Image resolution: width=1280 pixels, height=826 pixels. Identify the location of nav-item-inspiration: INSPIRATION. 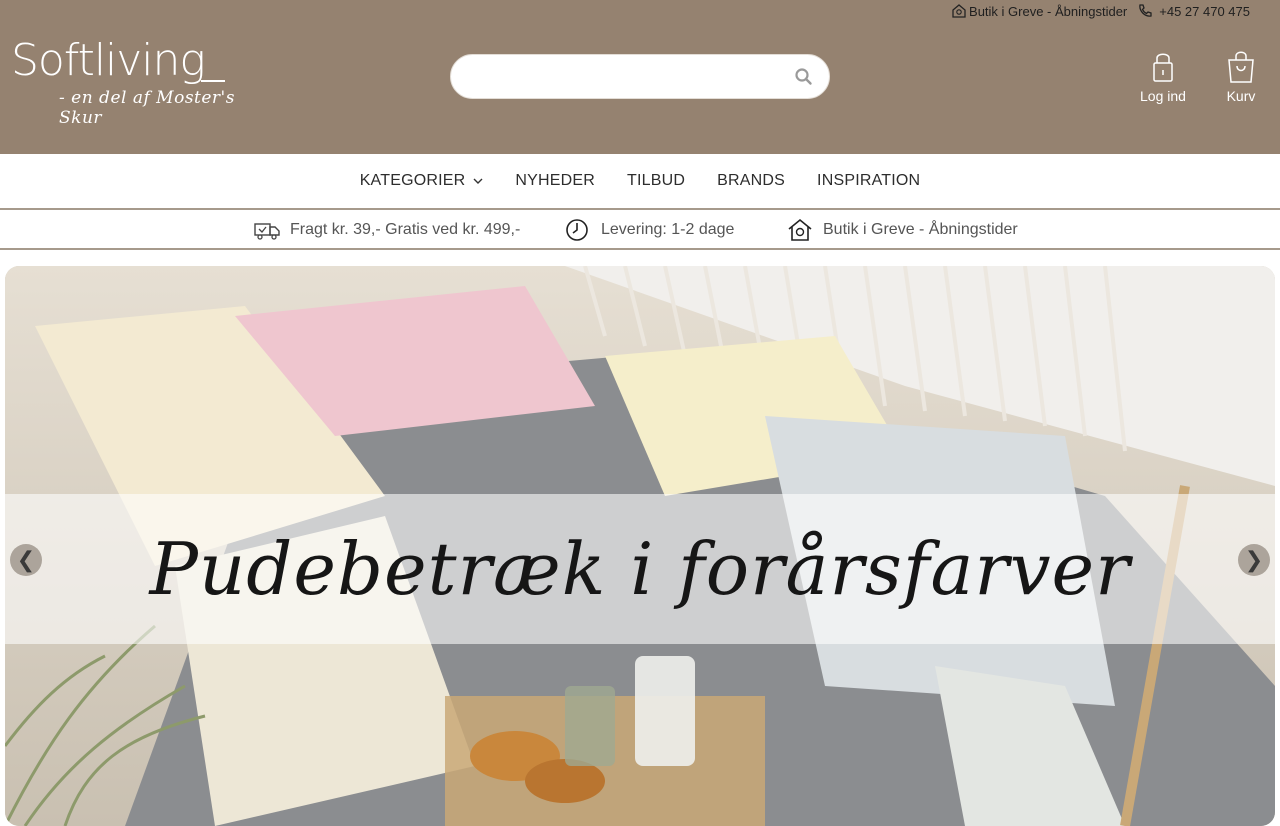
(868, 181).